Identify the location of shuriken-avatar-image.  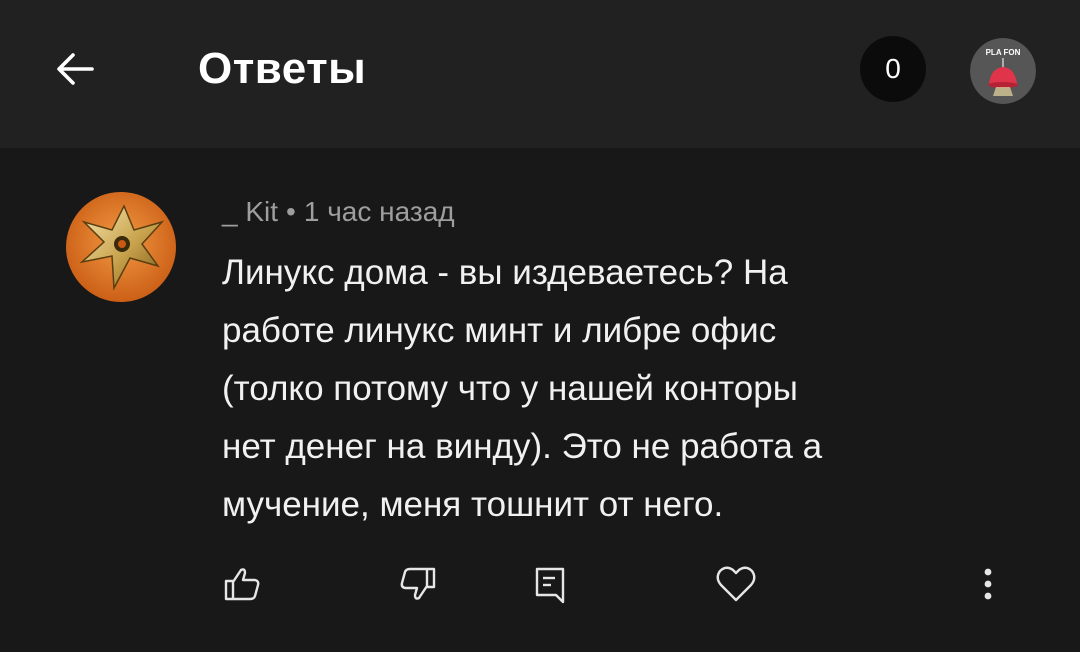
(121, 247).